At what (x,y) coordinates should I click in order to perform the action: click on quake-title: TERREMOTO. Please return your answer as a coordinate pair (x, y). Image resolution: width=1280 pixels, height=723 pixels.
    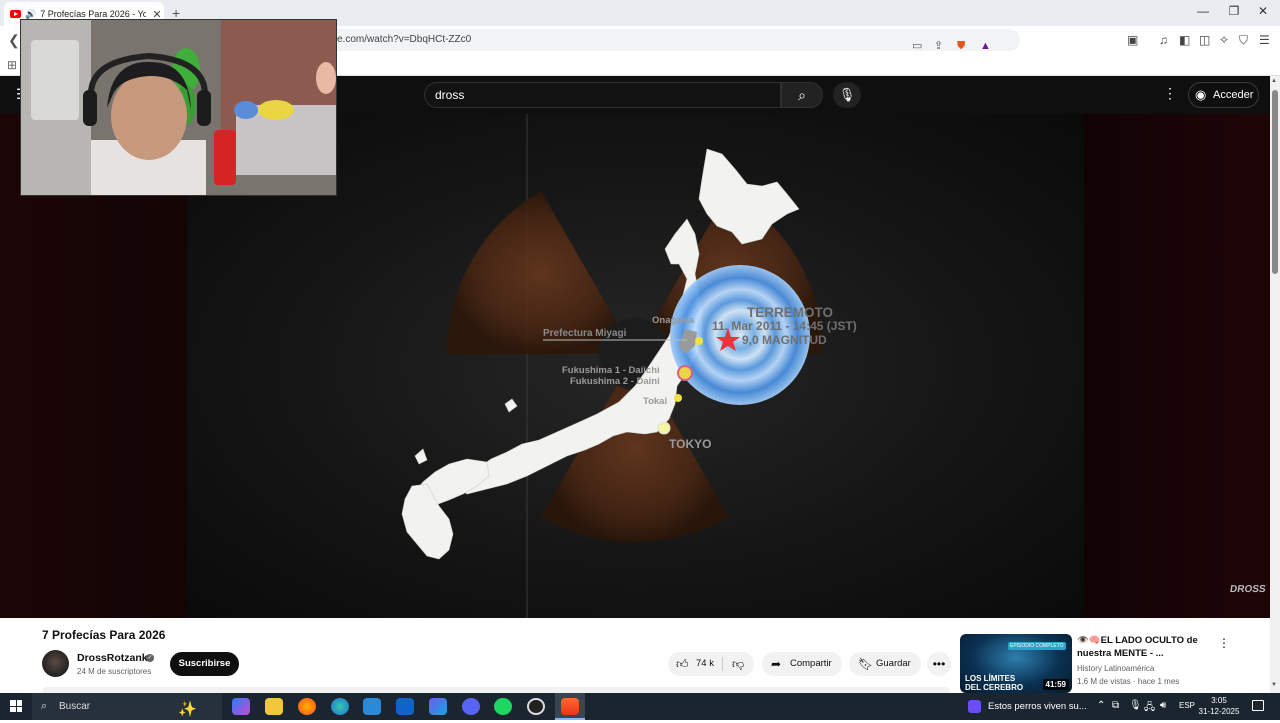
    Looking at the image, I should click on (790, 312).